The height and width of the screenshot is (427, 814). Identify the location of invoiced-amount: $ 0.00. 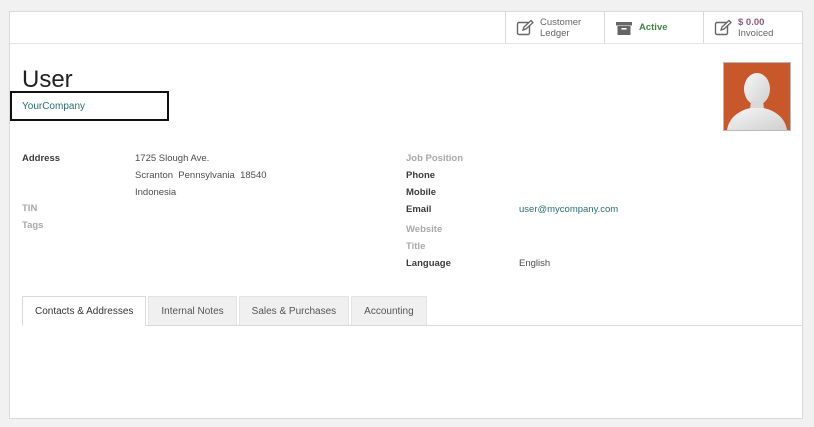
(751, 22).